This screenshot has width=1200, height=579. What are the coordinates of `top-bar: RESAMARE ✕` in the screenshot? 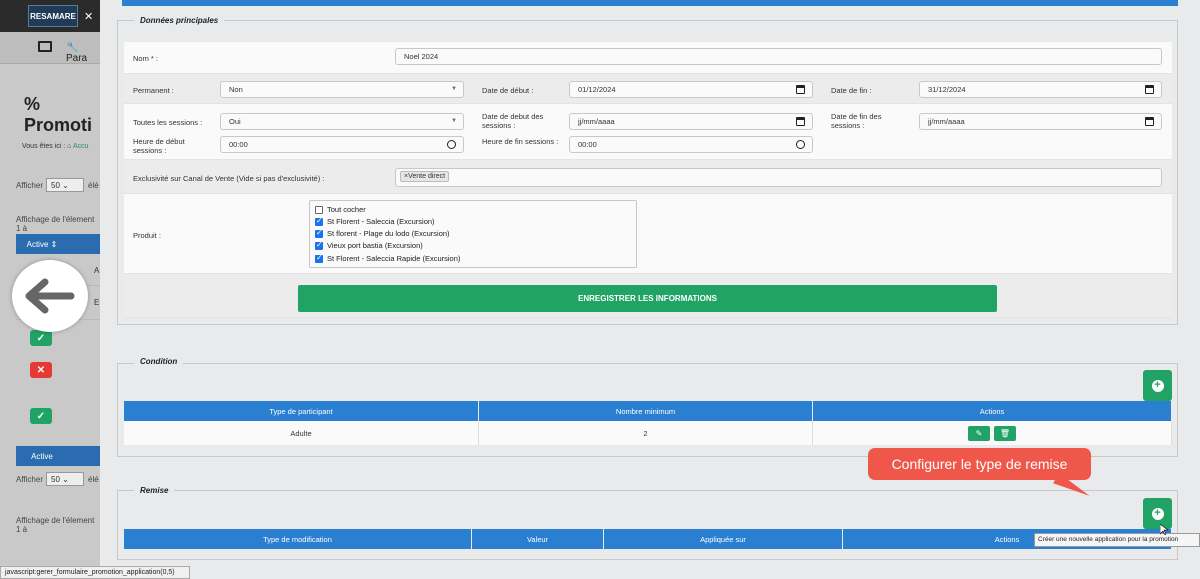 It's located at (50, 16).